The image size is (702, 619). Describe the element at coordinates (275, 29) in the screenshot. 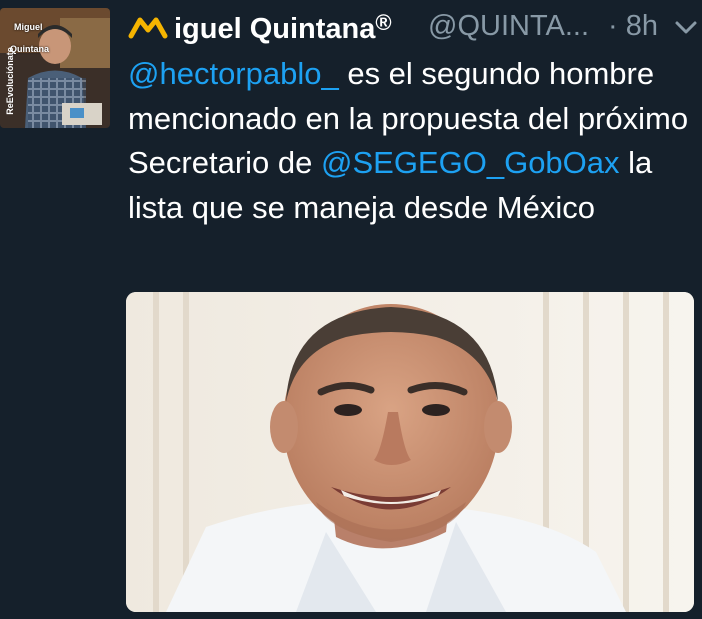

I see `author-name-text: iguel Quintana` at that location.